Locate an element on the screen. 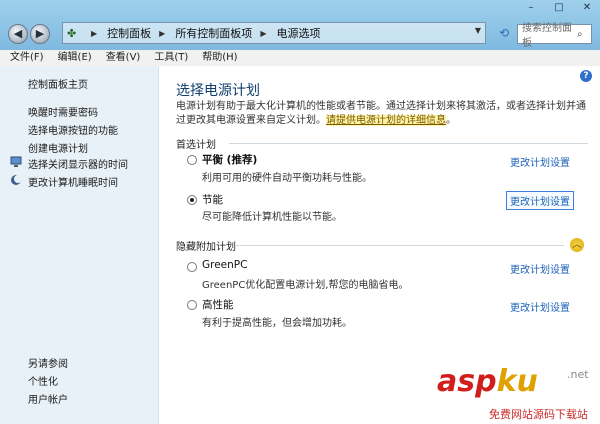 This screenshot has height=424, width=600. sidebar-home-link: 控制面板主页 is located at coordinates (58, 83).